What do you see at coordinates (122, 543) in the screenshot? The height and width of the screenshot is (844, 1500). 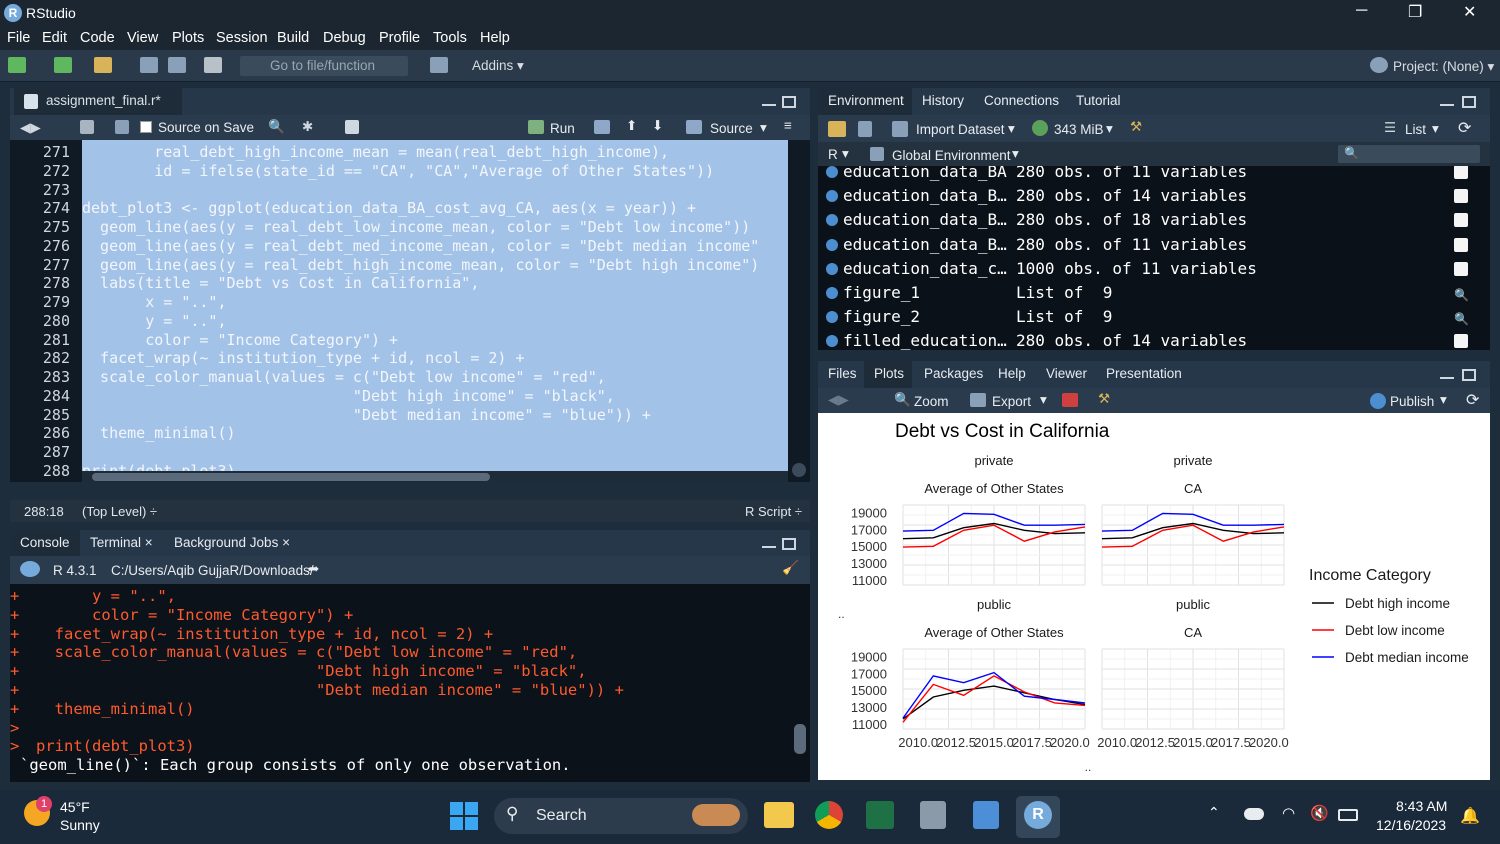 I see `tab-terminal: Terminal ×` at bounding box center [122, 543].